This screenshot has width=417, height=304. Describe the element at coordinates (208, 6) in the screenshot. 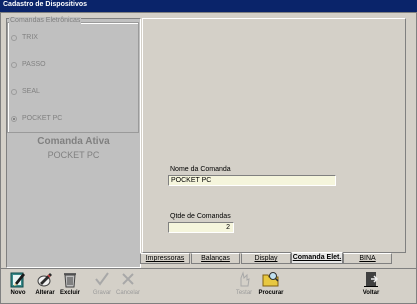

I see `title-bar: Cadastro de Dispositivos` at that location.